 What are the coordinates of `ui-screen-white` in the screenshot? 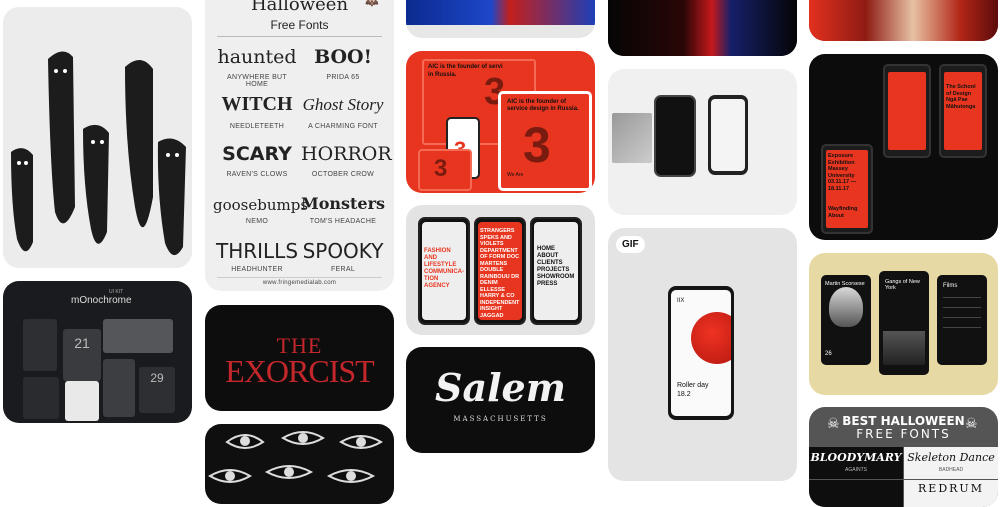 It's located at (82, 401).